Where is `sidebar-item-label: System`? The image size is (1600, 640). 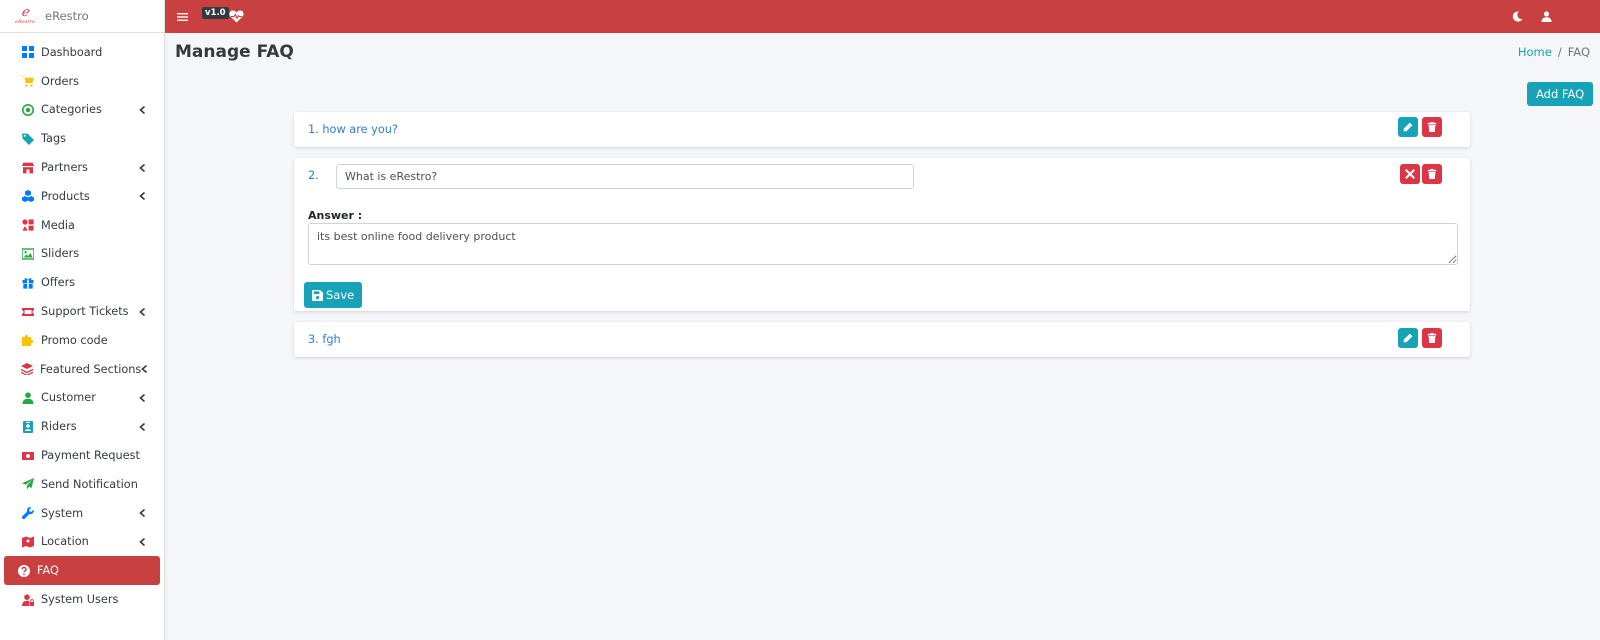 sidebar-item-label: System is located at coordinates (62, 513).